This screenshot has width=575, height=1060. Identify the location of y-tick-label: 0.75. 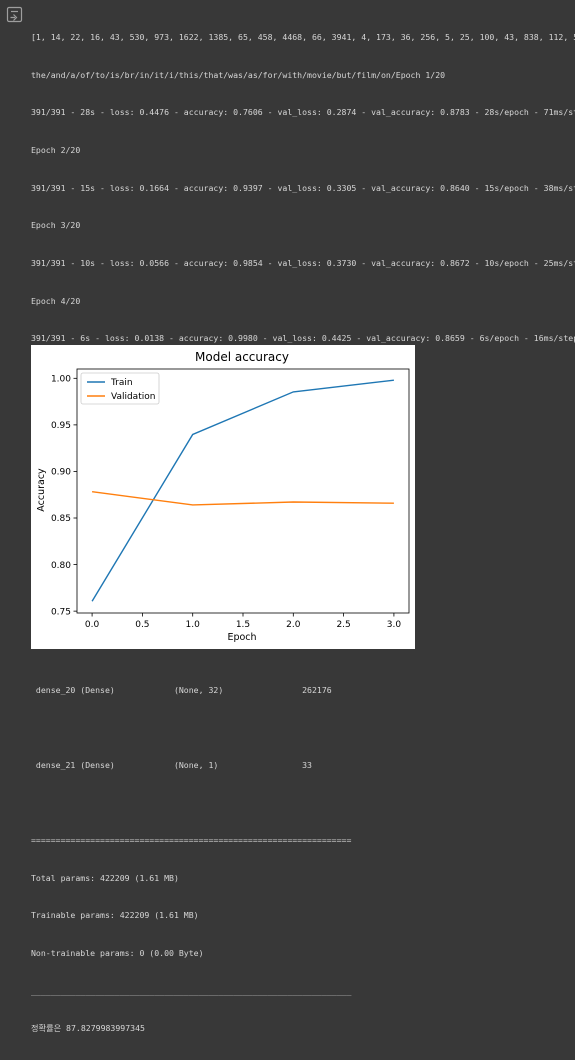
(61, 612).